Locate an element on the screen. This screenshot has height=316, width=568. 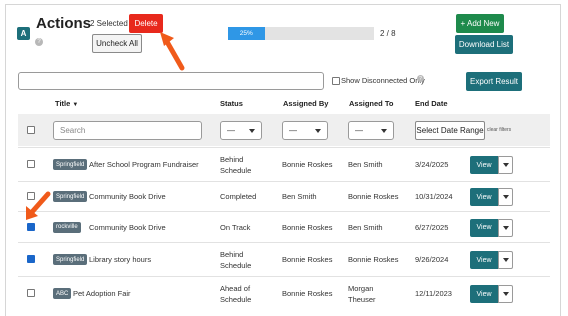
search-input is located at coordinates (171, 81).